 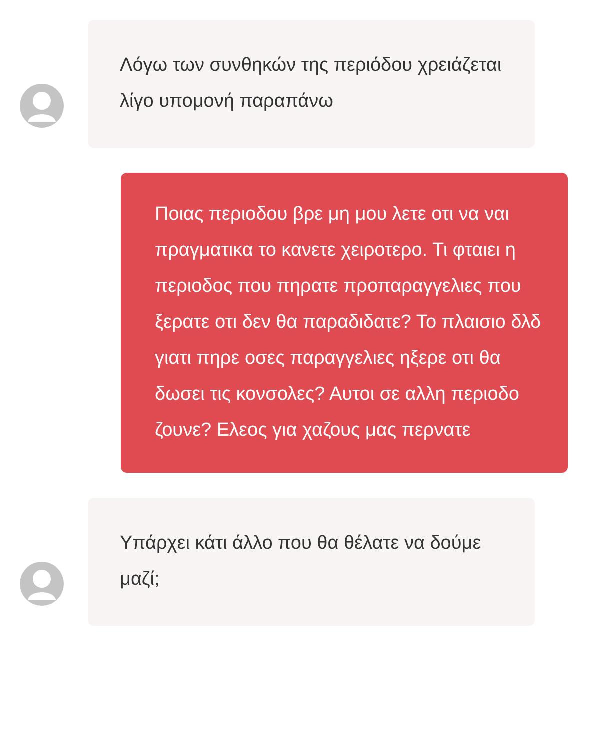 I want to click on message-bubble: Λόγω των συνθηκών της περιόδου χρειάζεται λίγο υπομονή παραπάνω, so click(x=311, y=84).